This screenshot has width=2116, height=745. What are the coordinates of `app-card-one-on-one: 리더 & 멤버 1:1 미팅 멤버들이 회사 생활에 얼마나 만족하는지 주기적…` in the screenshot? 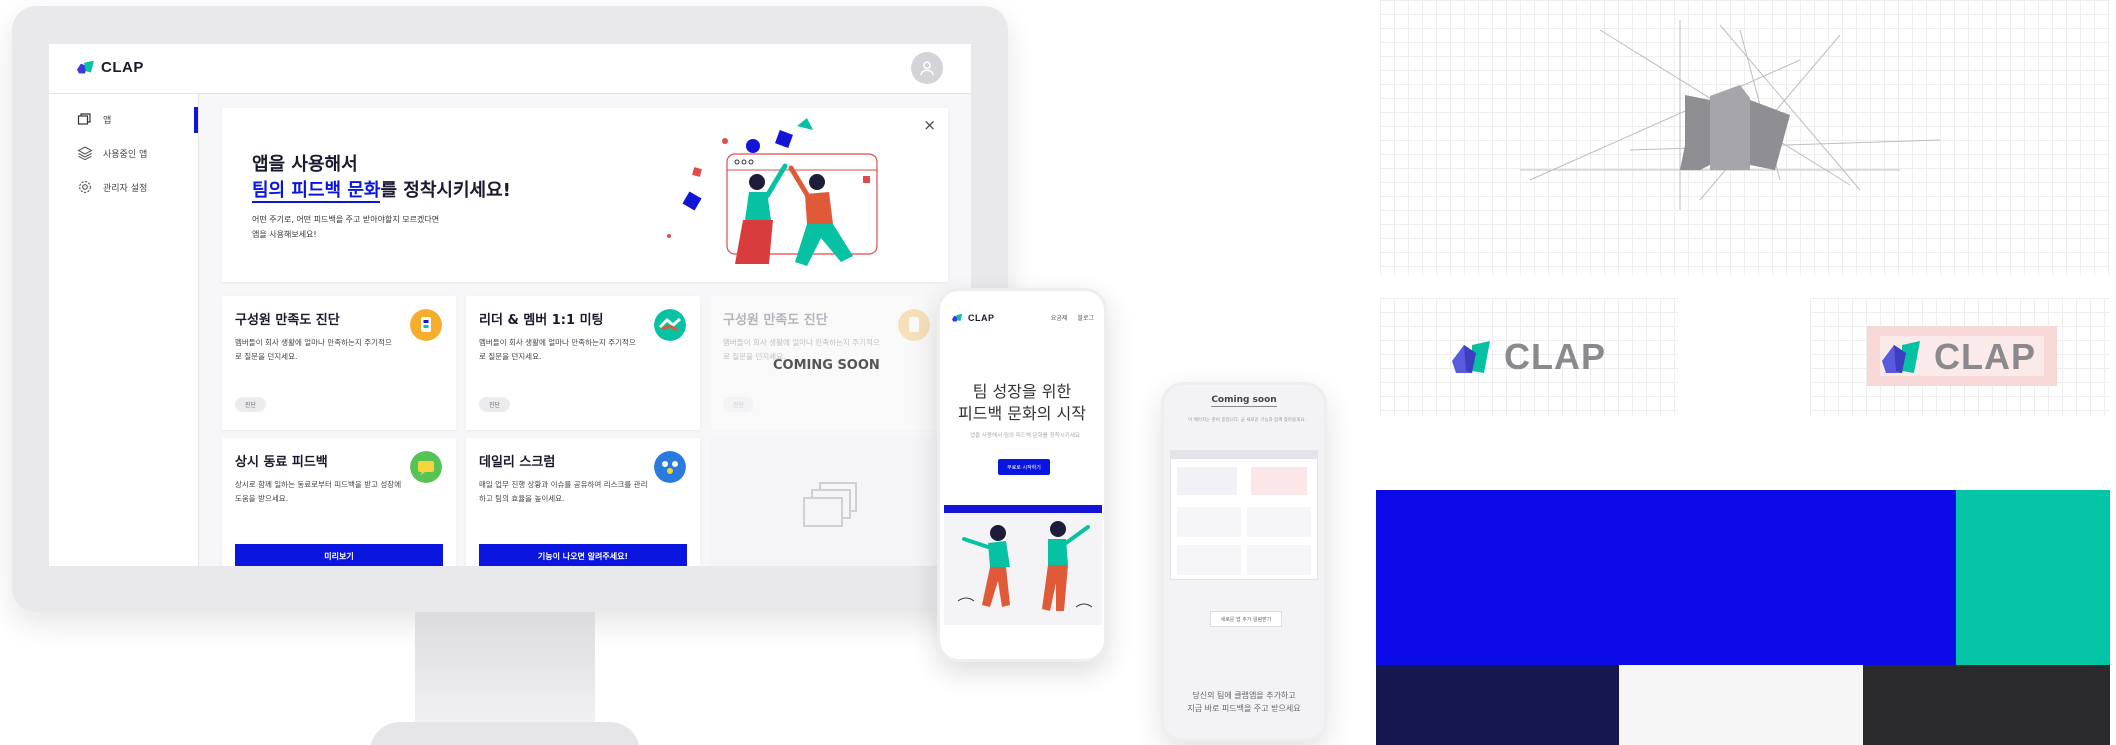 It's located at (583, 363).